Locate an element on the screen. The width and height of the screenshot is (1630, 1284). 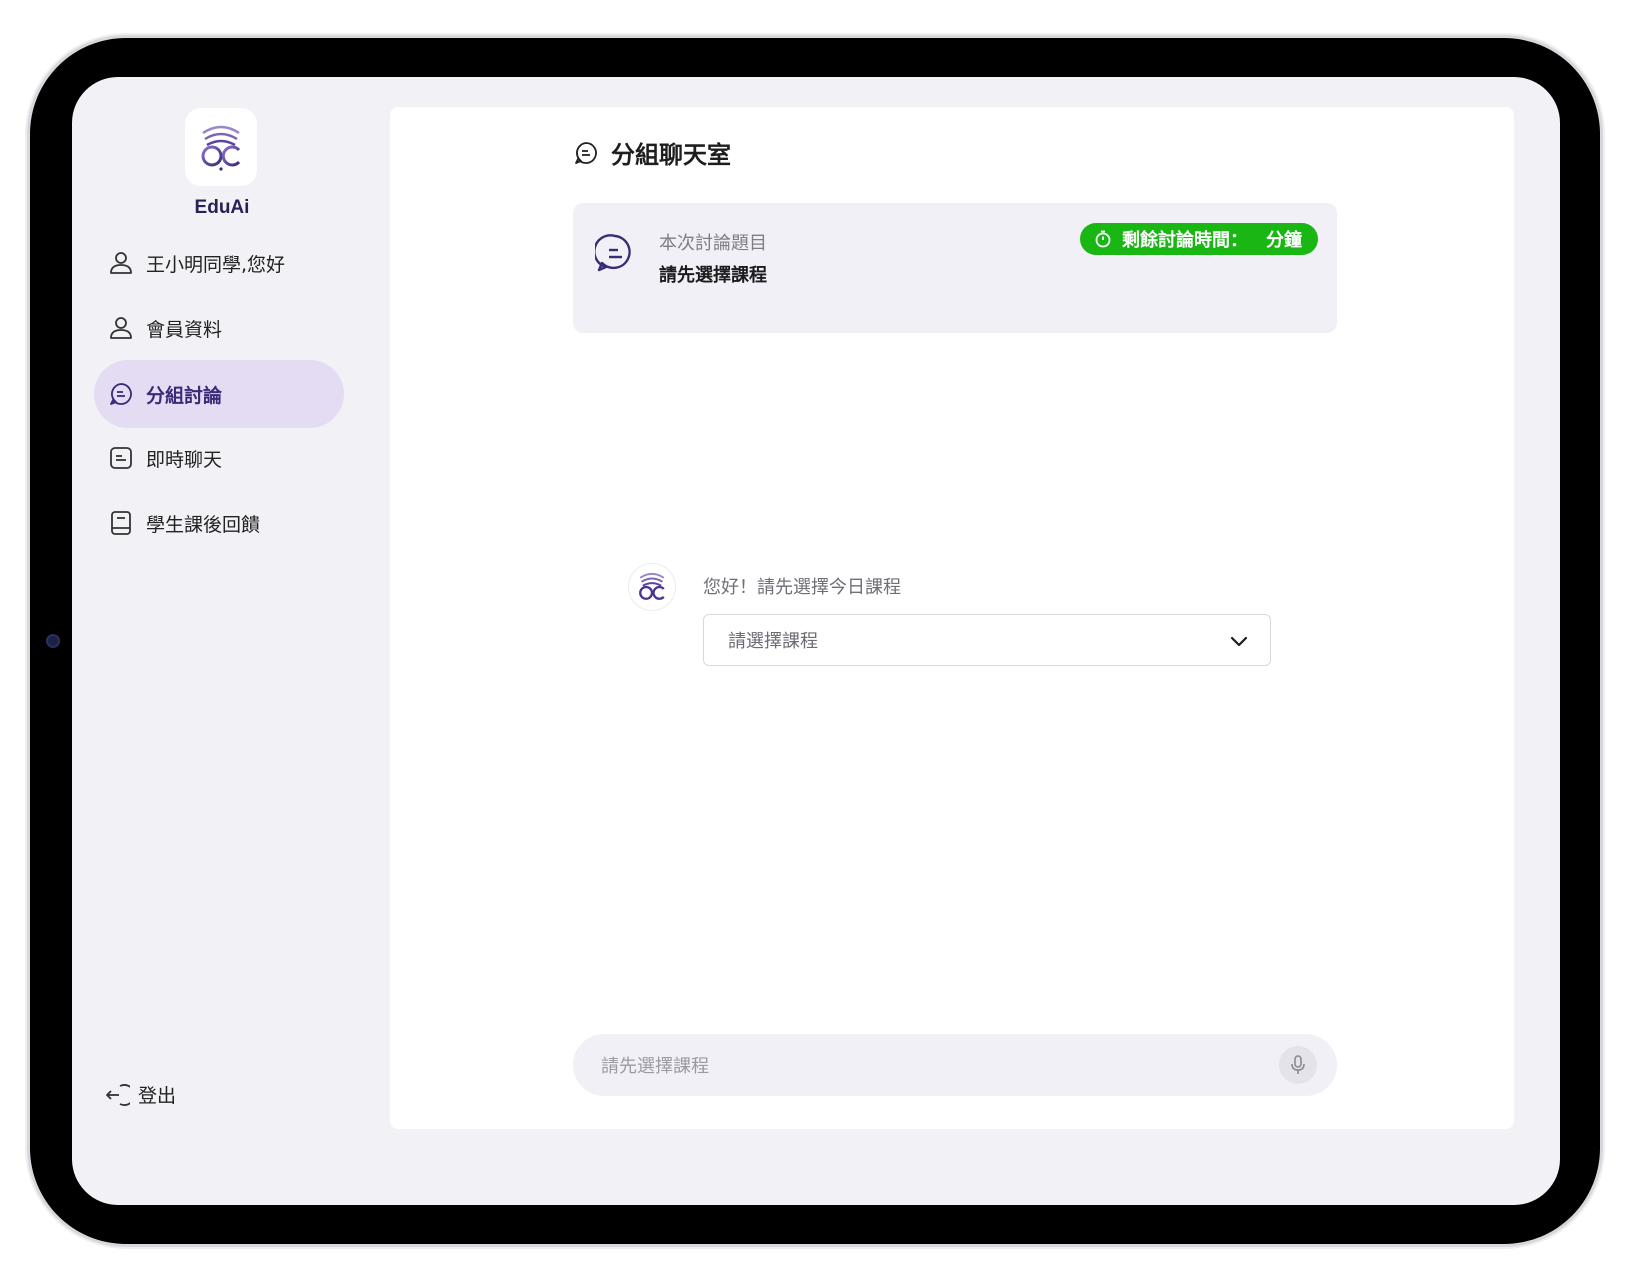
camera-dot is located at coordinates (53, 641).